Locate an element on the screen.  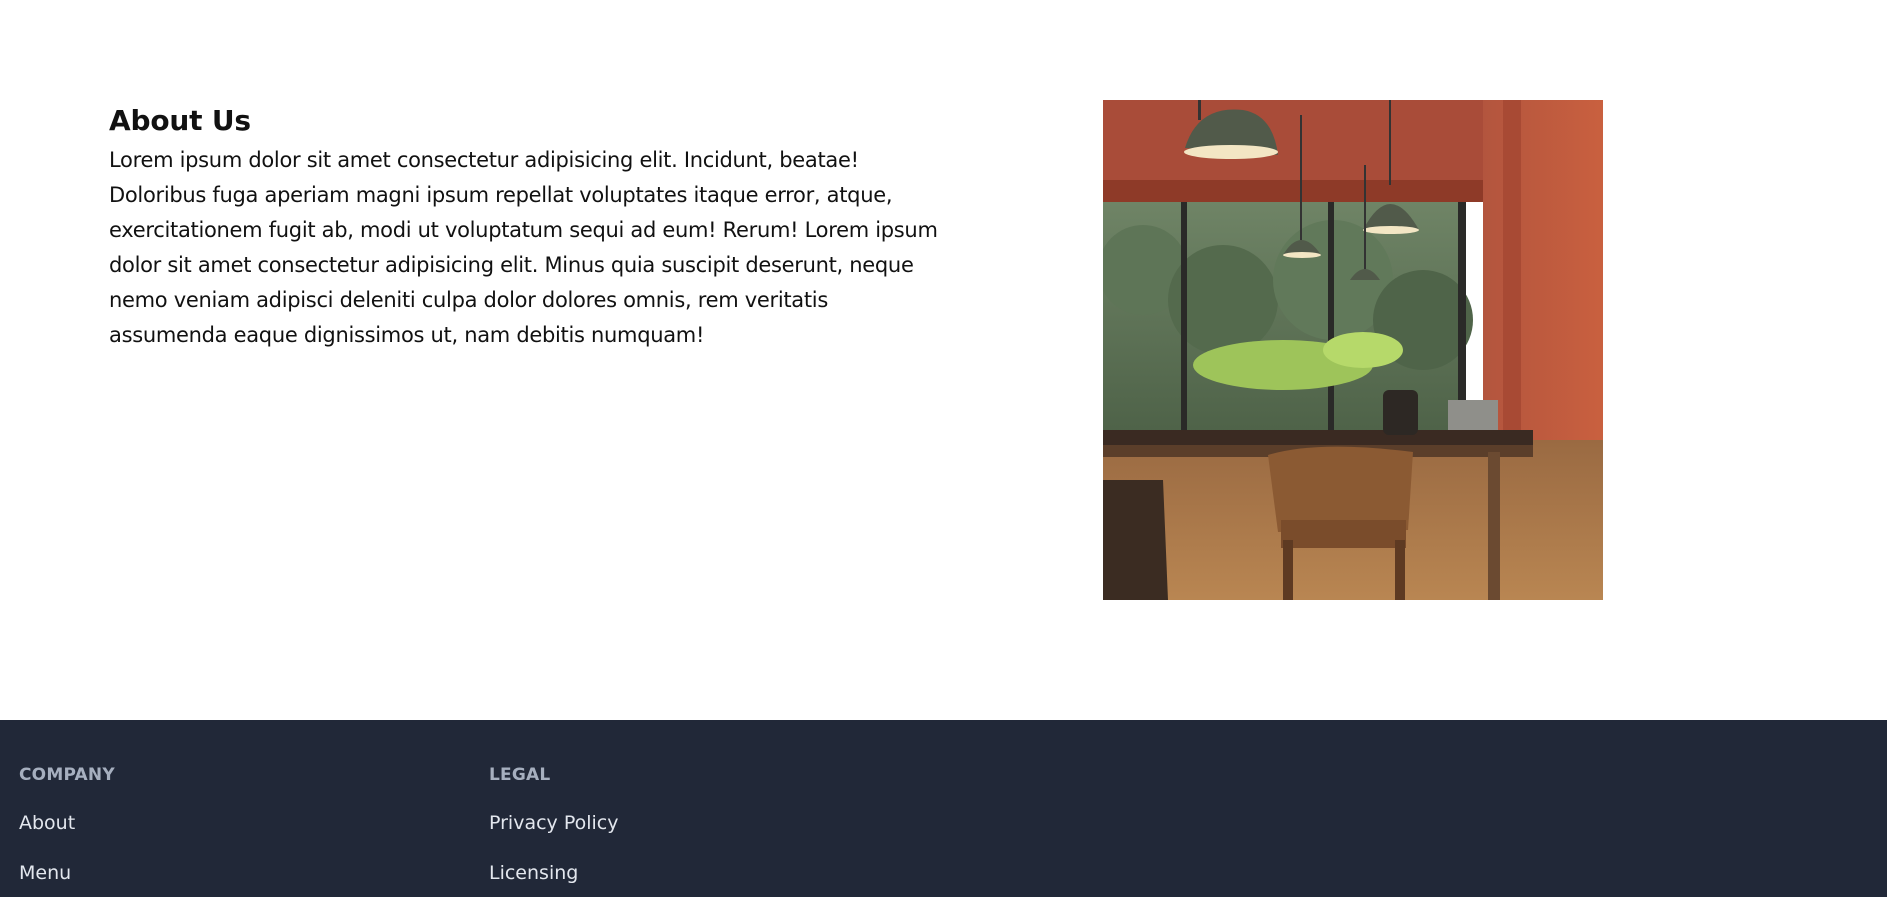
footer-link-item: Menu is located at coordinates (67, 873).